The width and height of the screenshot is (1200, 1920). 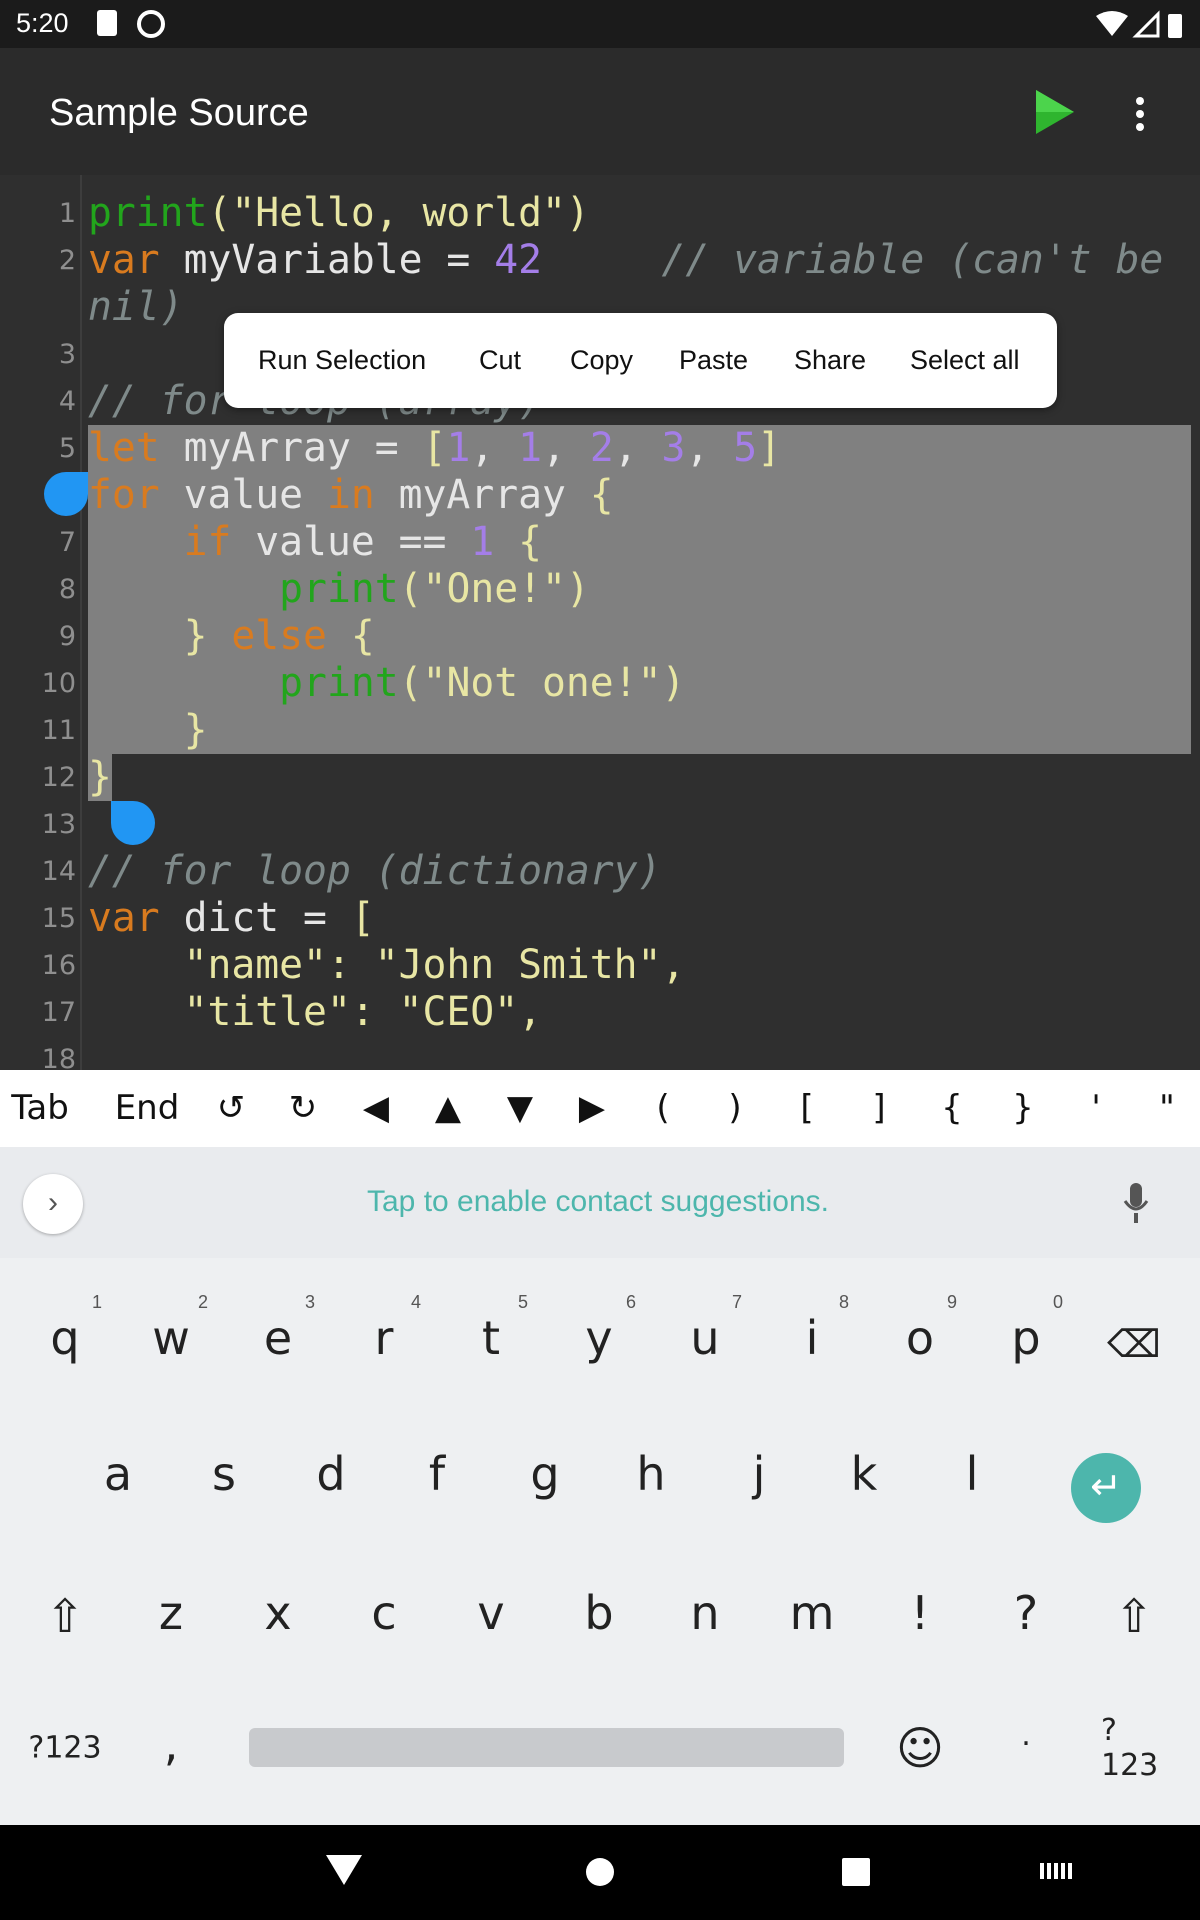 I want to click on play-icon, so click(x=1055, y=112).